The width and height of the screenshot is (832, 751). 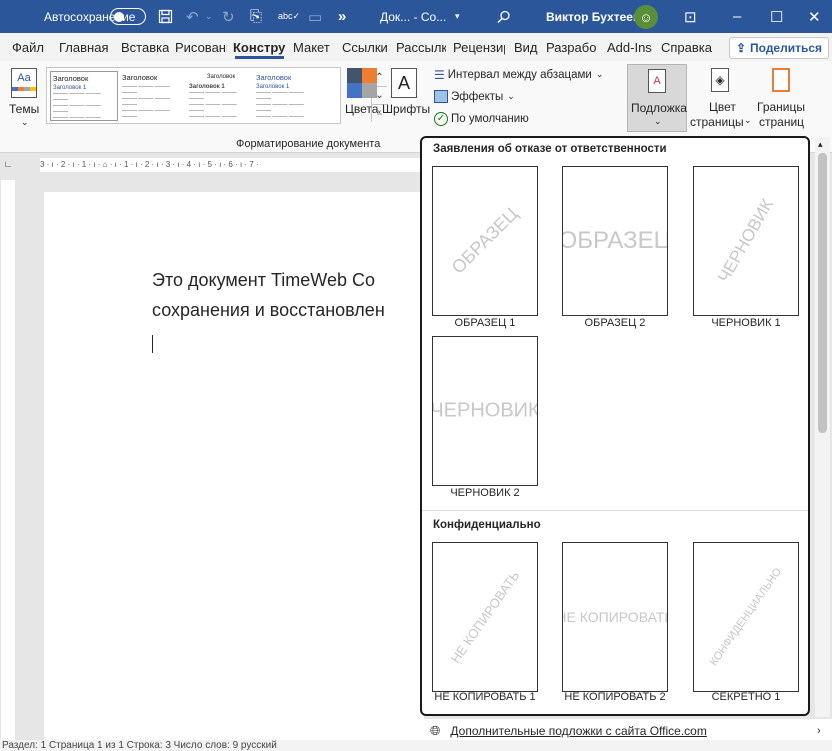 What do you see at coordinates (342, 16) in the screenshot?
I see `more-commands-icon: »` at bounding box center [342, 16].